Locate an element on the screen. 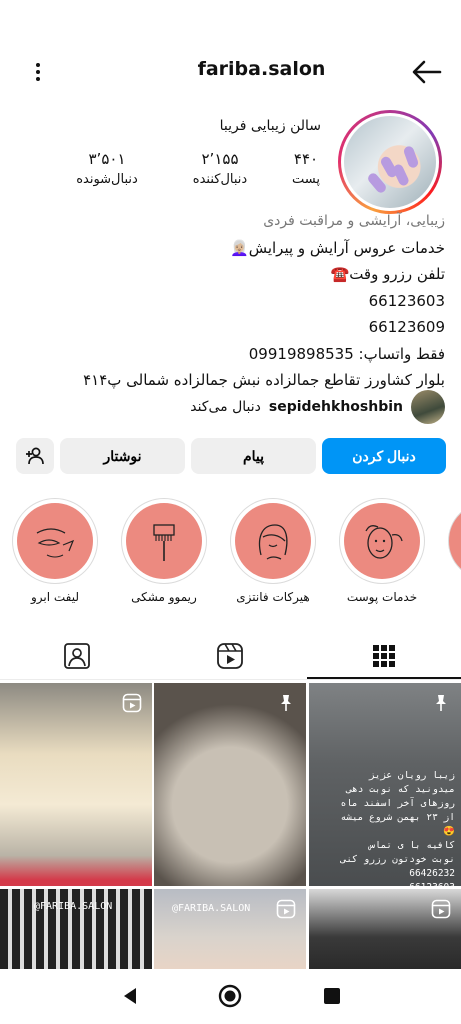 The width and height of the screenshot is (461, 1024). highlight-skin-services: خدمات پوست is located at coordinates (382, 551).